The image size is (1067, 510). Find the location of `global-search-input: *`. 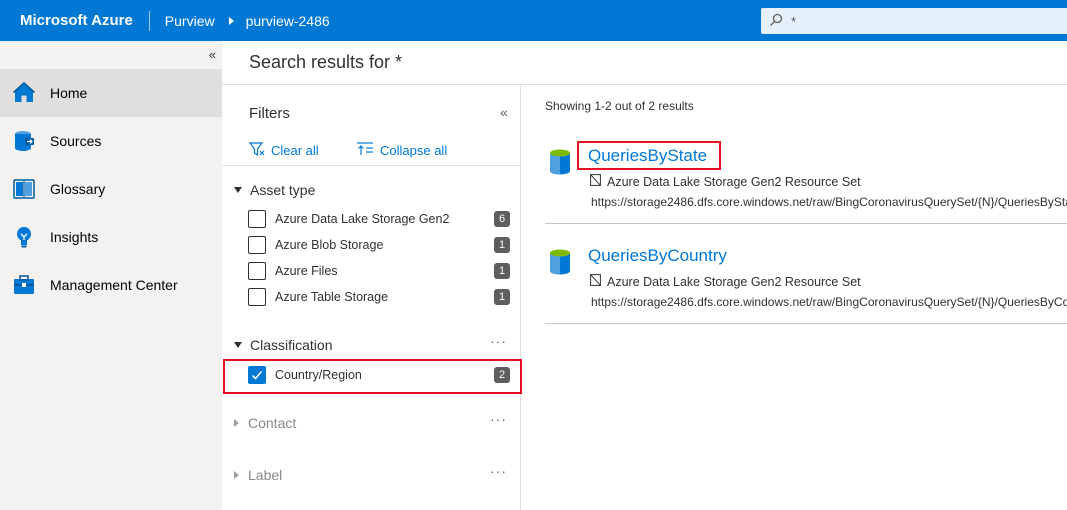

global-search-input: * is located at coordinates (914, 21).